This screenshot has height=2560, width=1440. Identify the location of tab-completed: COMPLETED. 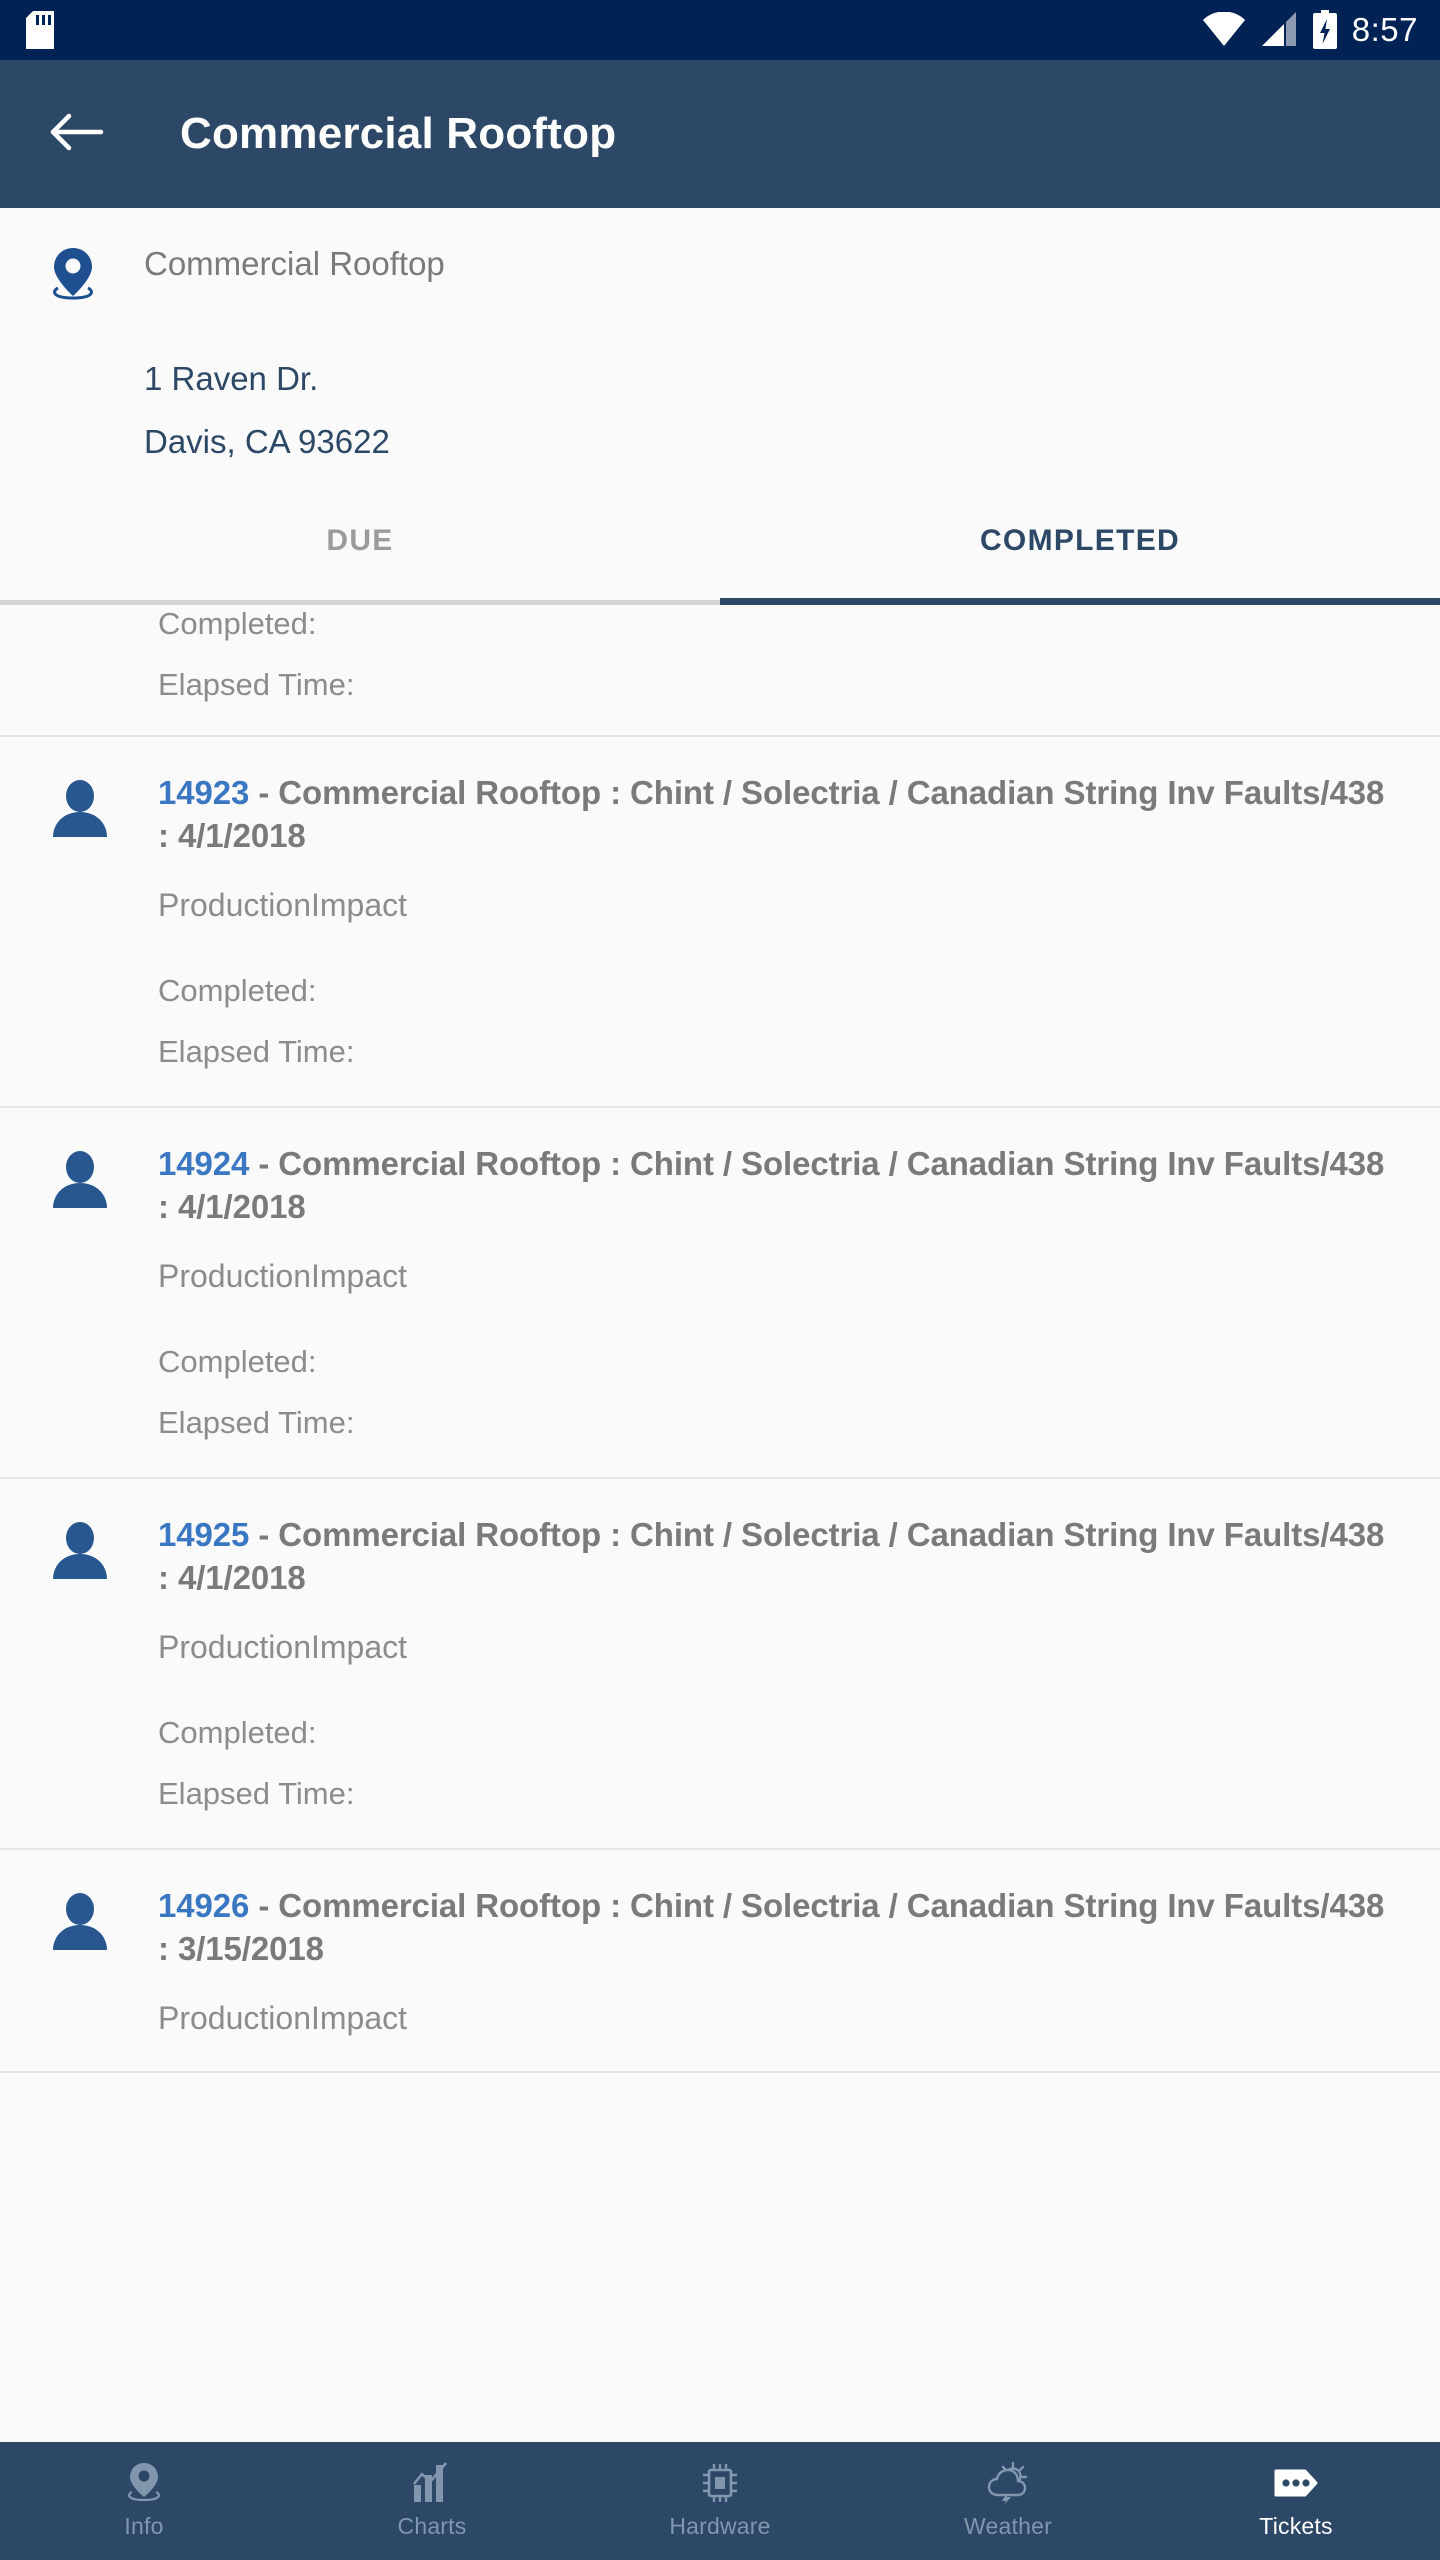
(1080, 556).